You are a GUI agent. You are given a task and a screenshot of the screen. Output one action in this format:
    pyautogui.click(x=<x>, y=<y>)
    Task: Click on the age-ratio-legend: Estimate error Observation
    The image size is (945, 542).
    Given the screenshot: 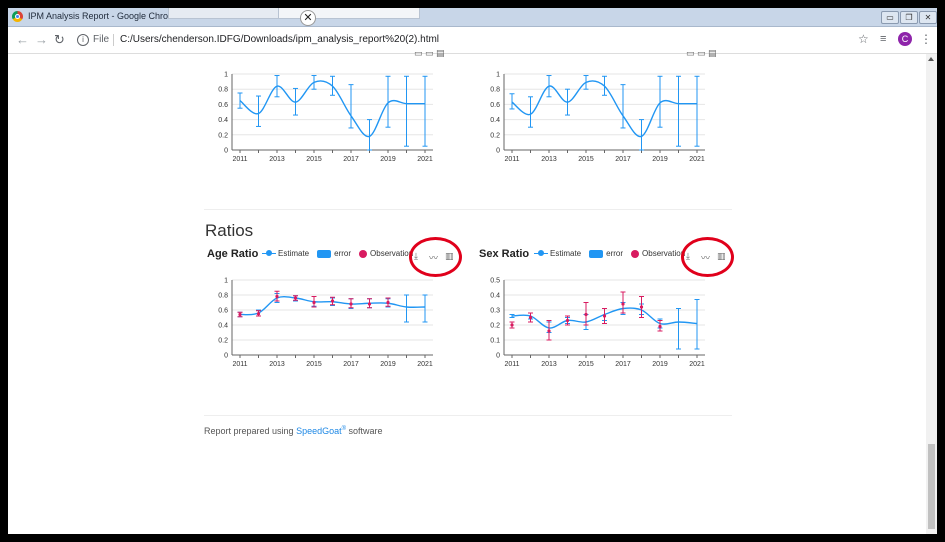 What is the action you would take?
    pyautogui.click(x=337, y=253)
    